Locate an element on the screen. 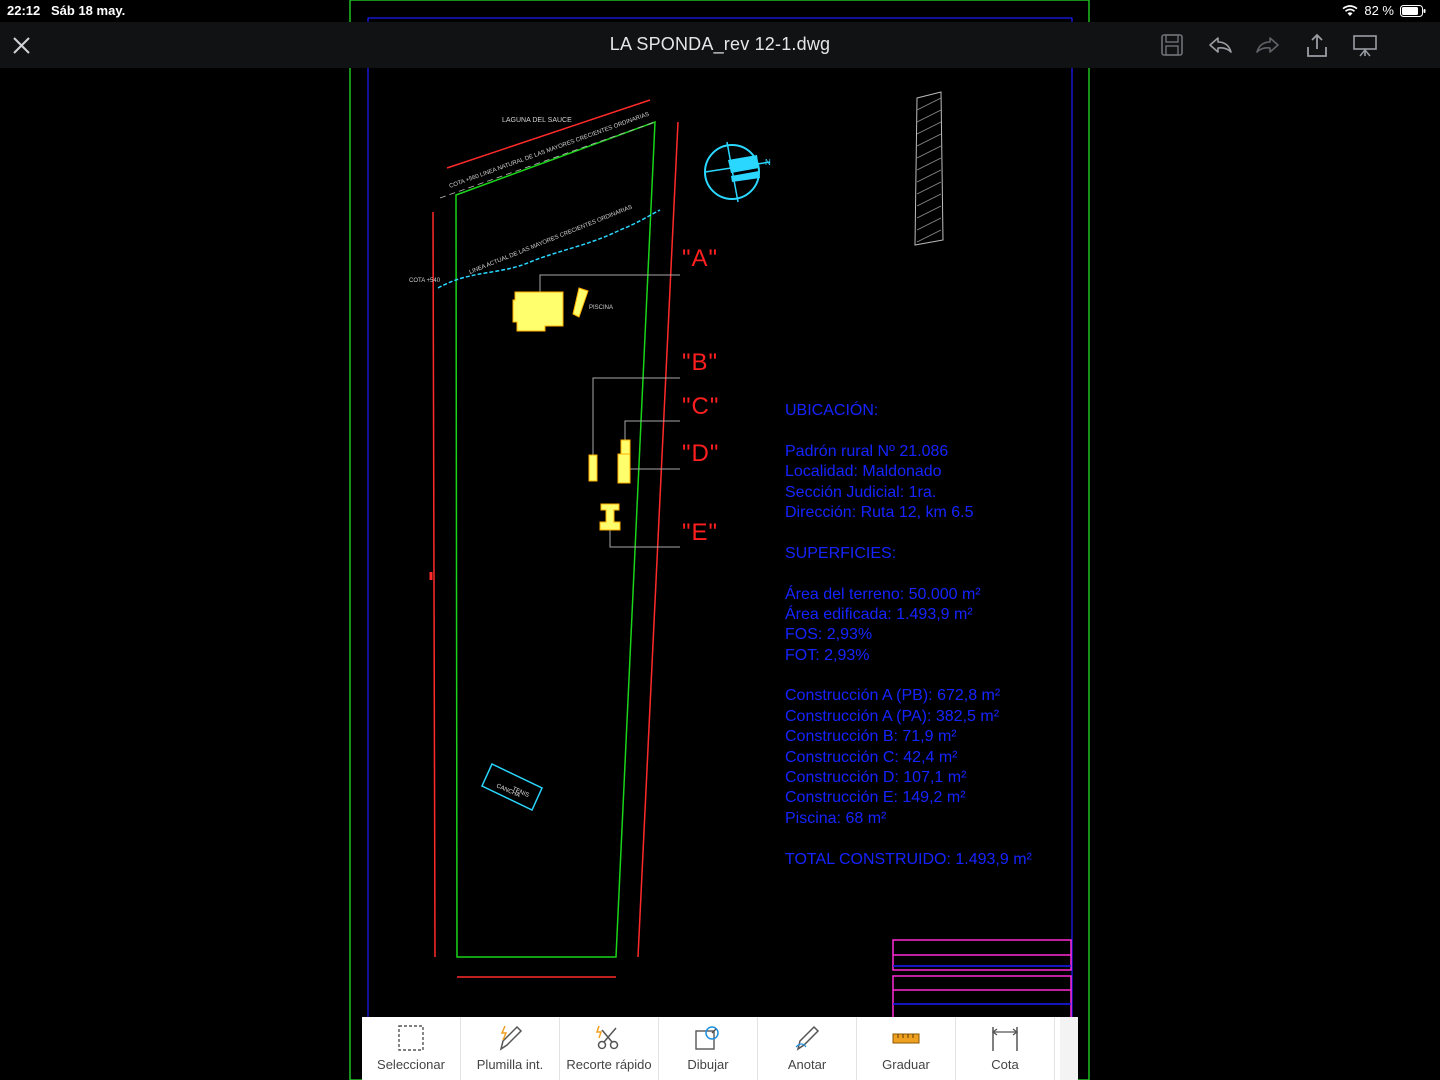 Image resolution: width=1440 pixels, height=1080 pixels. tool-label: Plumilla int. is located at coordinates (510, 1064).